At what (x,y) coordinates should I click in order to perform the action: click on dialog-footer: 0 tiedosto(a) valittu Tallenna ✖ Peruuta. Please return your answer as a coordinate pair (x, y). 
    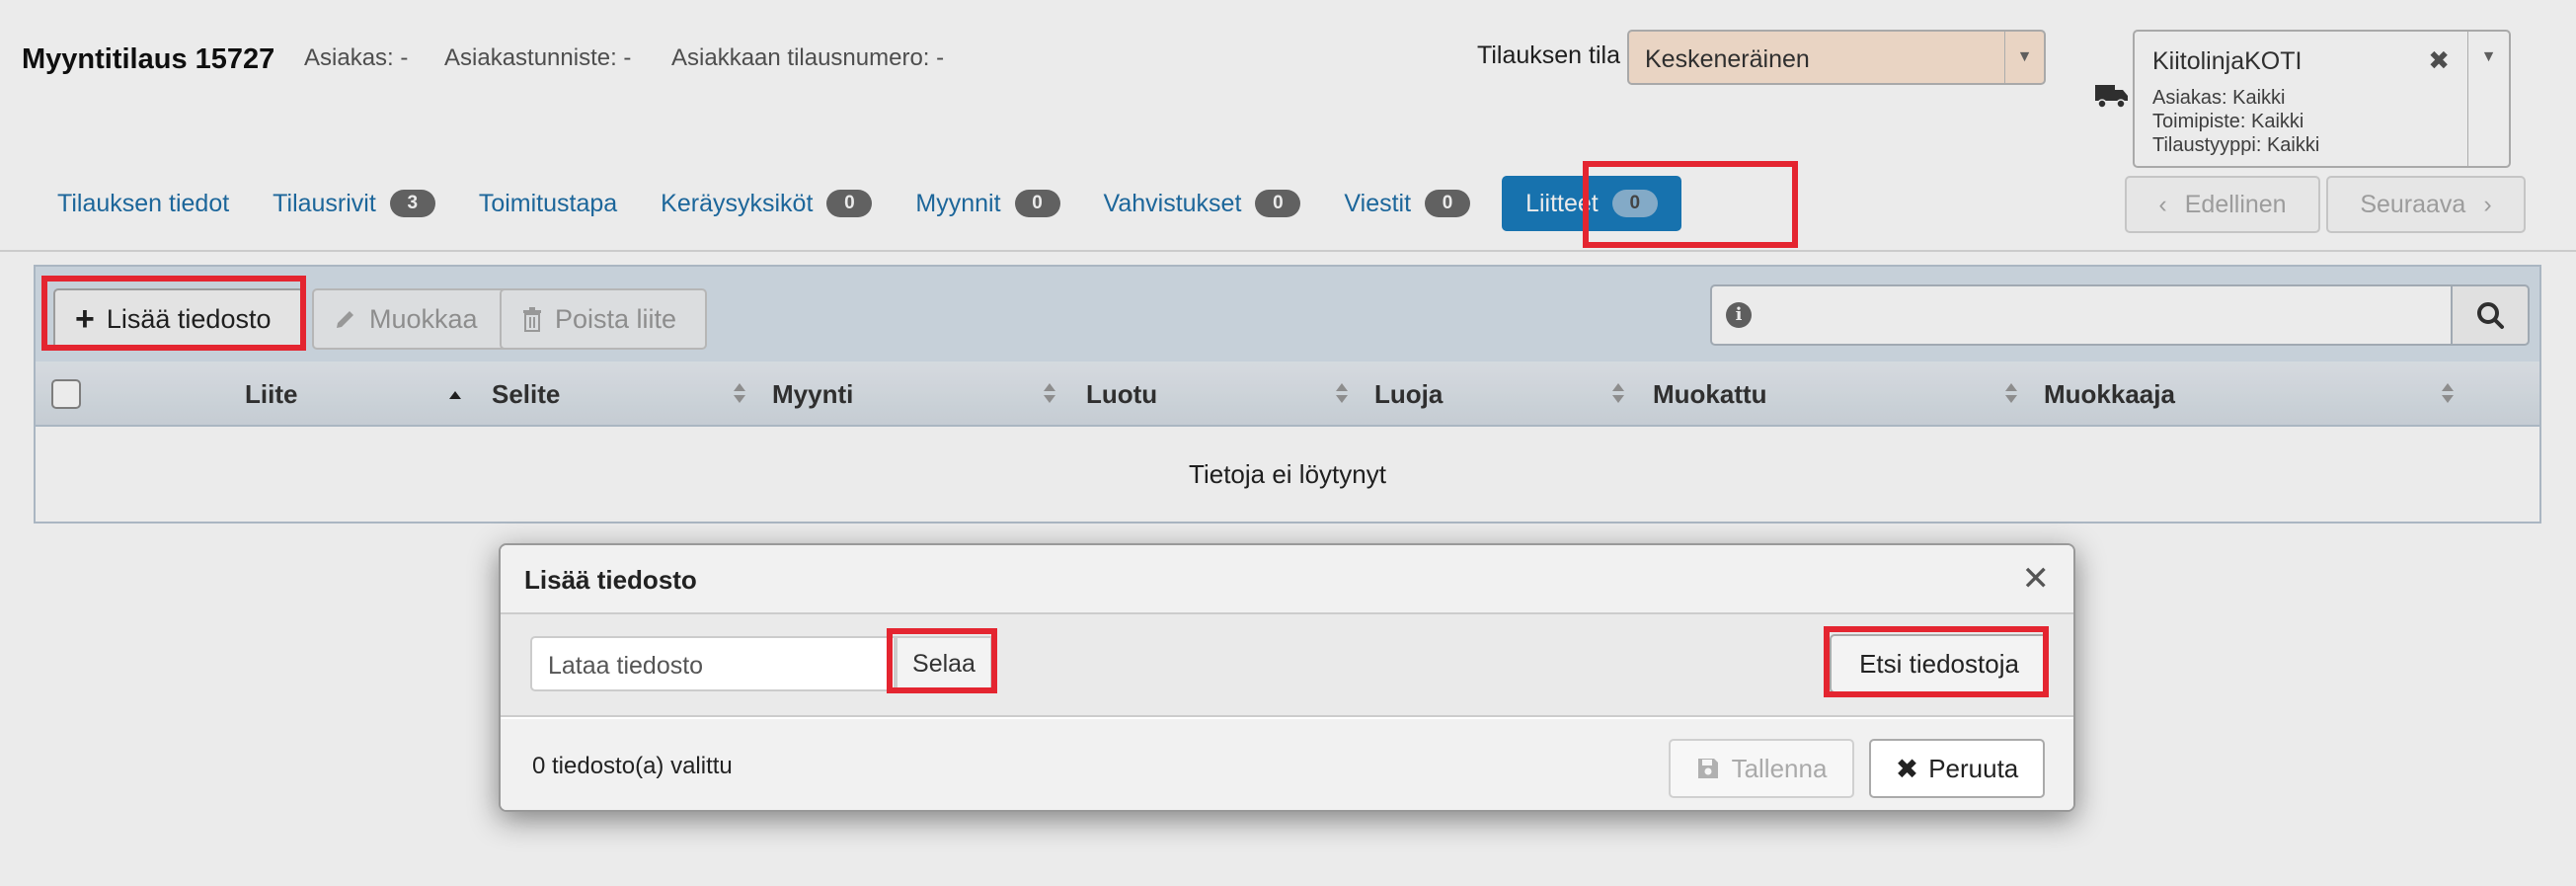
    Looking at the image, I should click on (1287, 764).